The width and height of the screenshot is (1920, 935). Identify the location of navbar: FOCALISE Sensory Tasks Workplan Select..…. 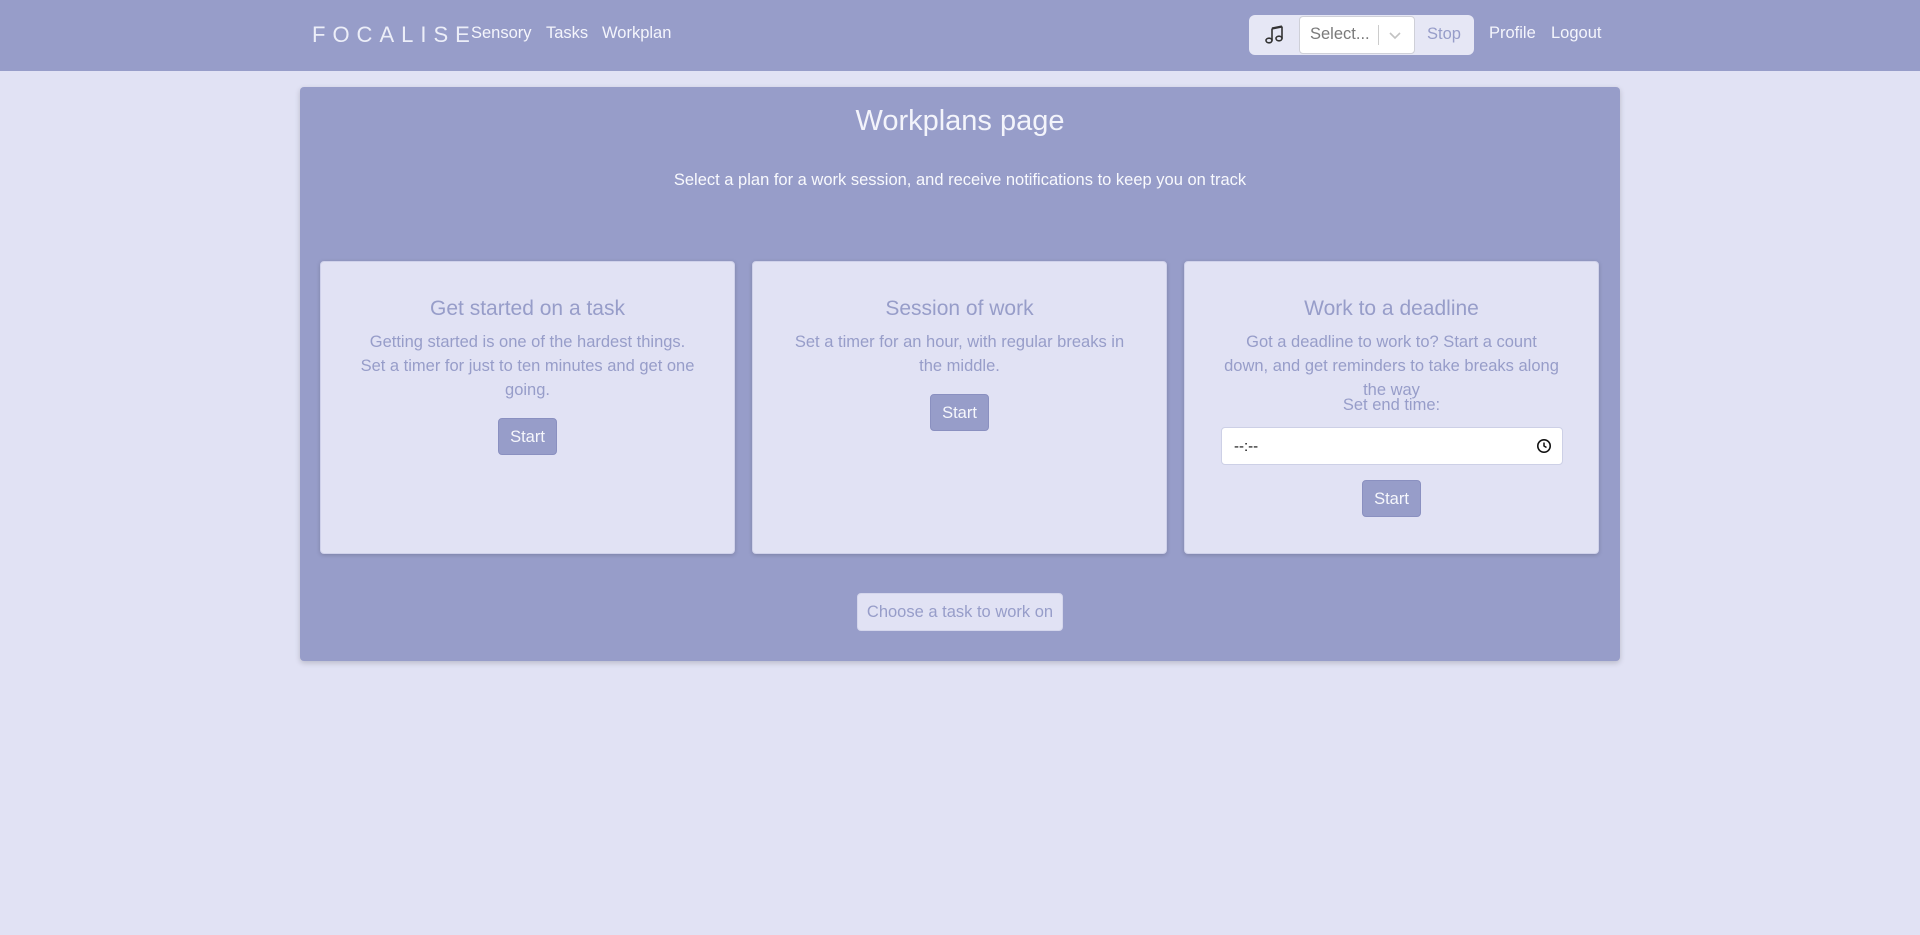
(960, 35).